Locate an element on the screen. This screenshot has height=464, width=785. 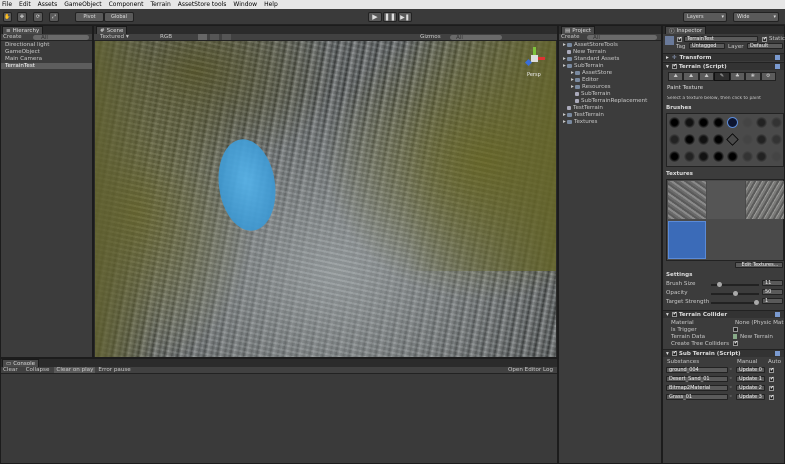
paint-texture-tool-icon: ✎ is located at coordinates (722, 76).